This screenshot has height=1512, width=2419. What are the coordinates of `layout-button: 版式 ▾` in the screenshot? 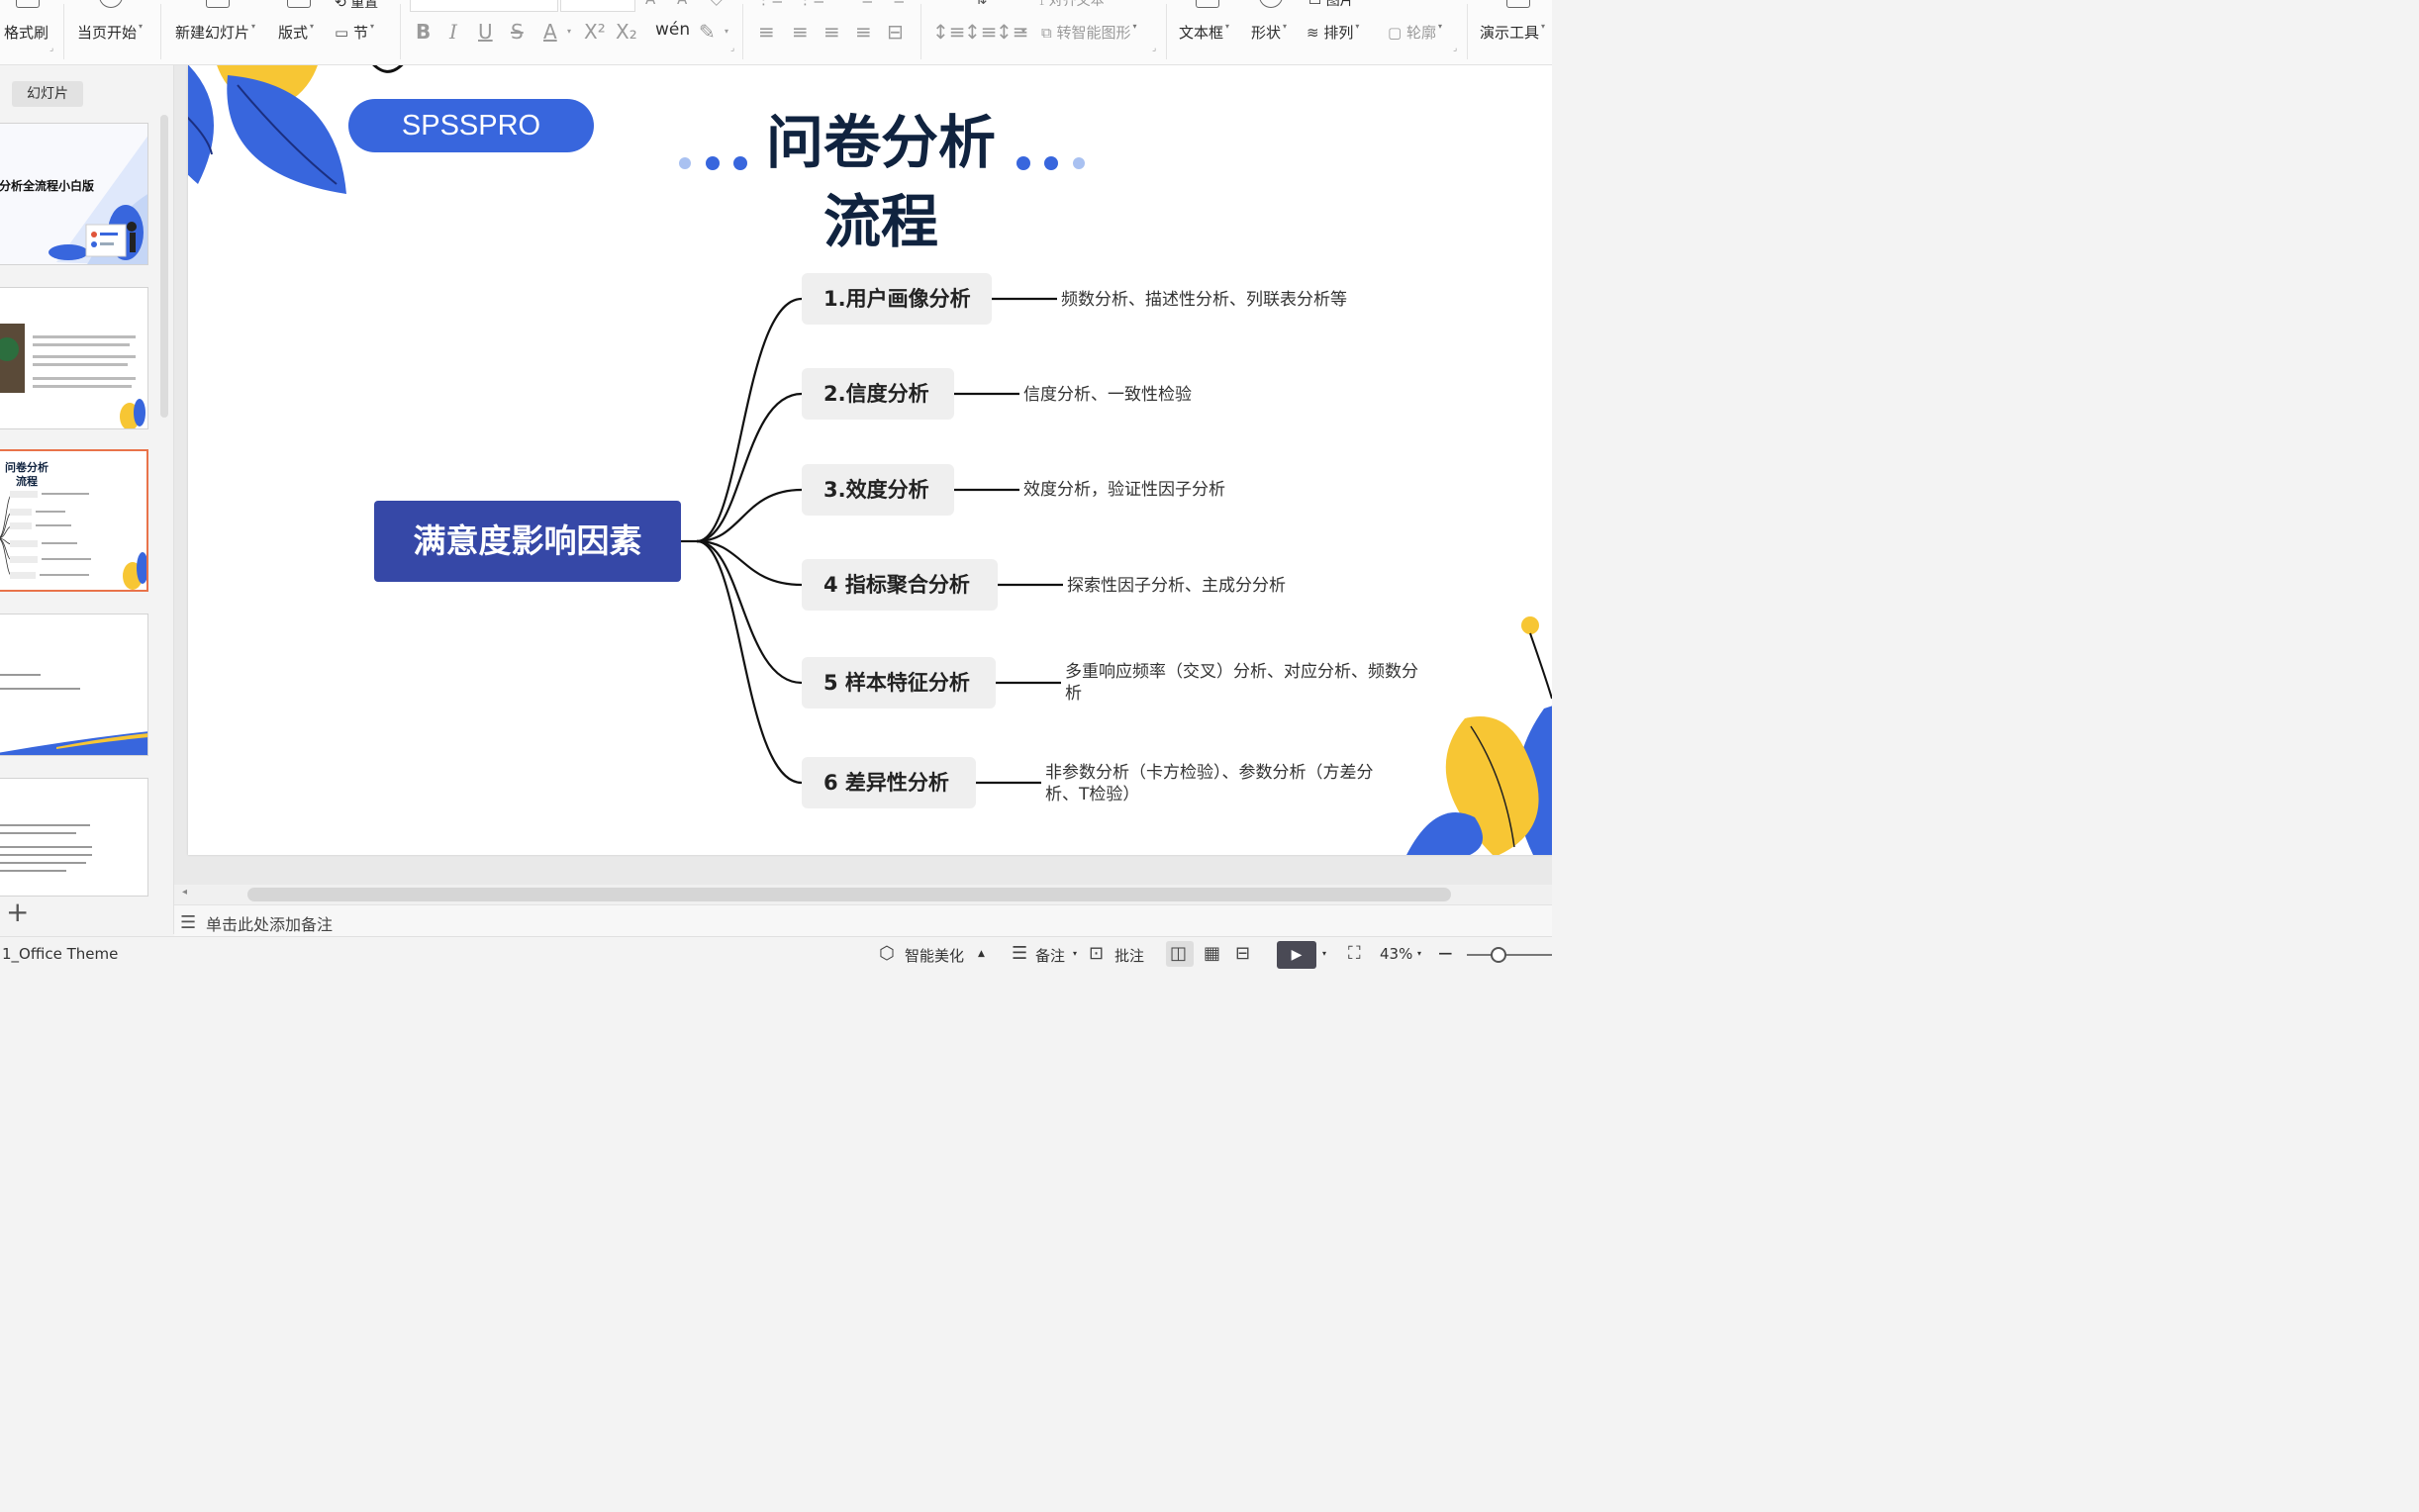 It's located at (296, 33).